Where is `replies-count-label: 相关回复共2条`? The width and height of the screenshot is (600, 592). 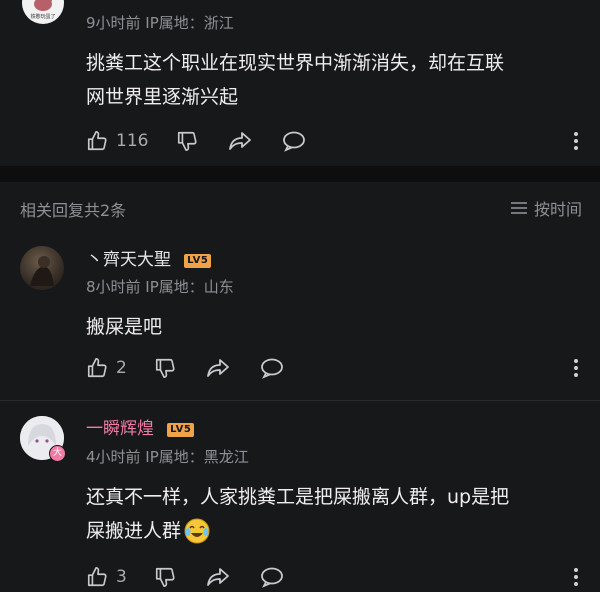
replies-count-label: 相关回复共2条 is located at coordinates (73, 210).